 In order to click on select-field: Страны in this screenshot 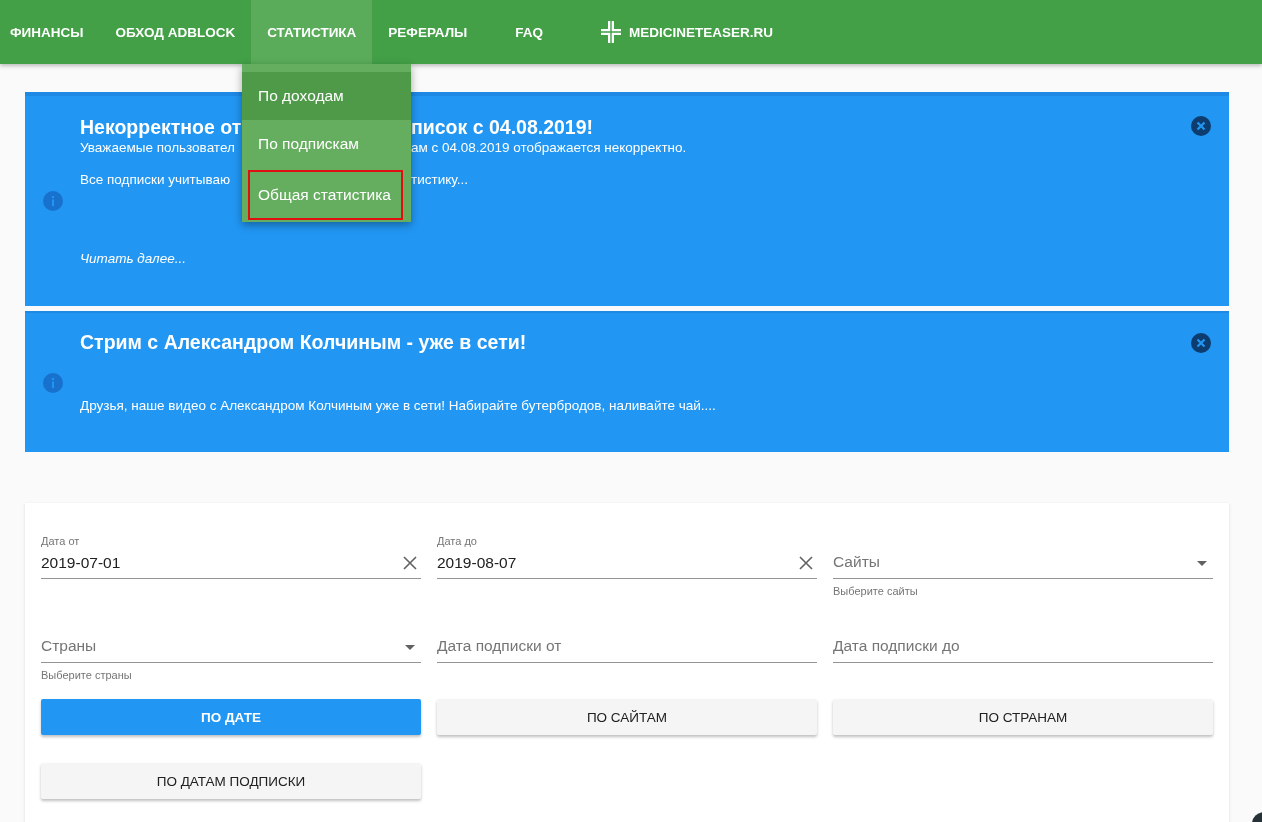, I will do `click(231, 640)`.